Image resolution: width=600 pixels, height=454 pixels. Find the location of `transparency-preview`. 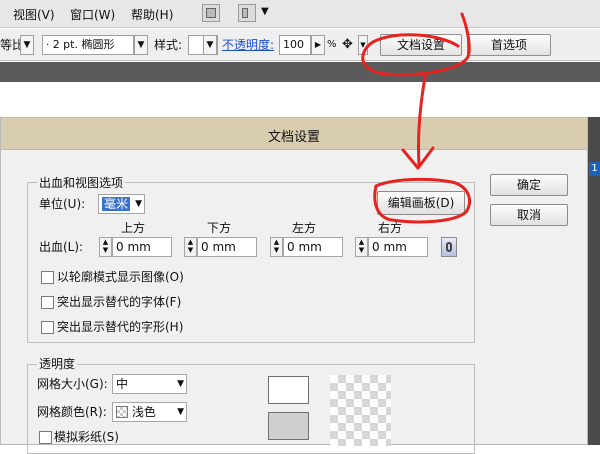

transparency-preview is located at coordinates (360, 410).